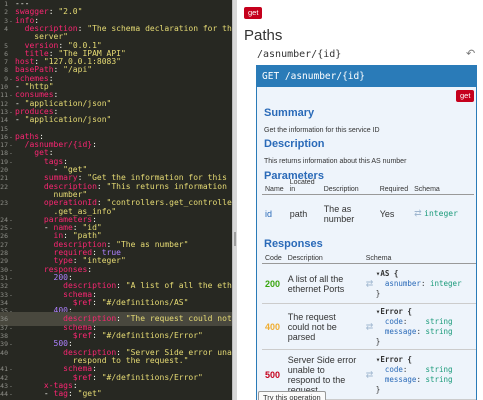  What do you see at coordinates (305, 258) in the screenshot?
I see `resp-header-description: Description` at bounding box center [305, 258].